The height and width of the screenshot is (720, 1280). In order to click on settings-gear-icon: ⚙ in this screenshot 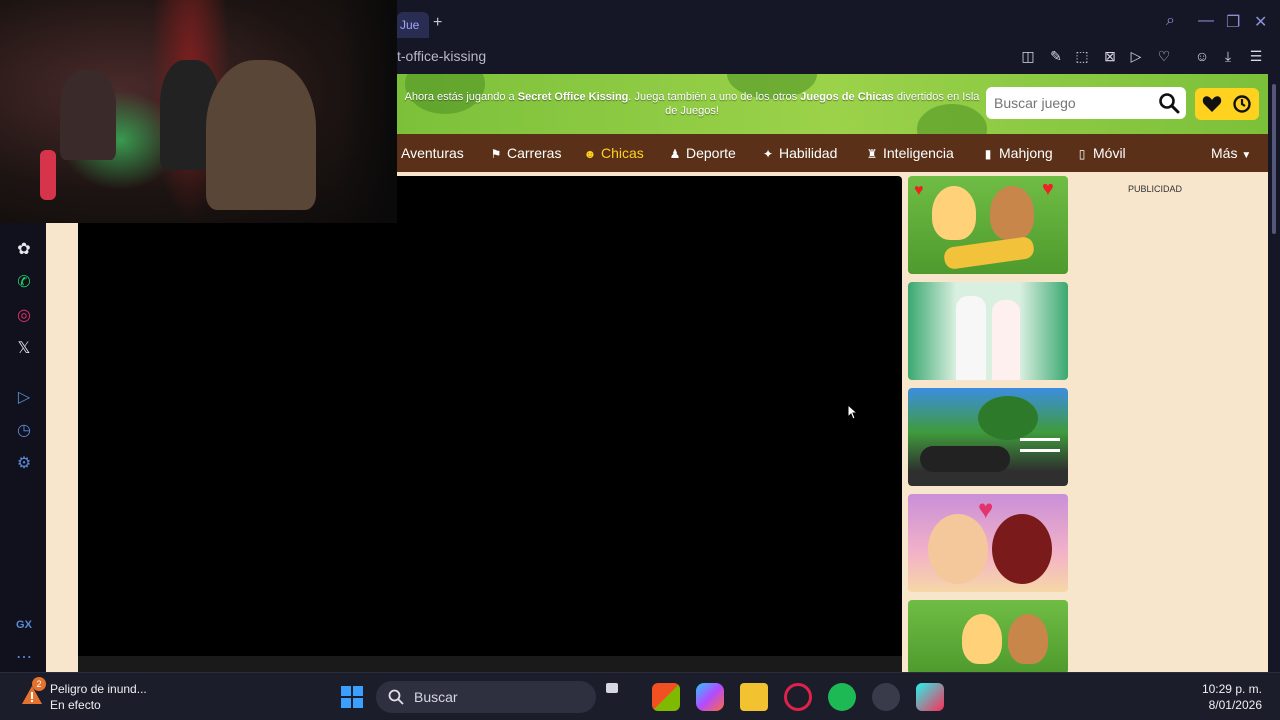, I will do `click(24, 464)`.